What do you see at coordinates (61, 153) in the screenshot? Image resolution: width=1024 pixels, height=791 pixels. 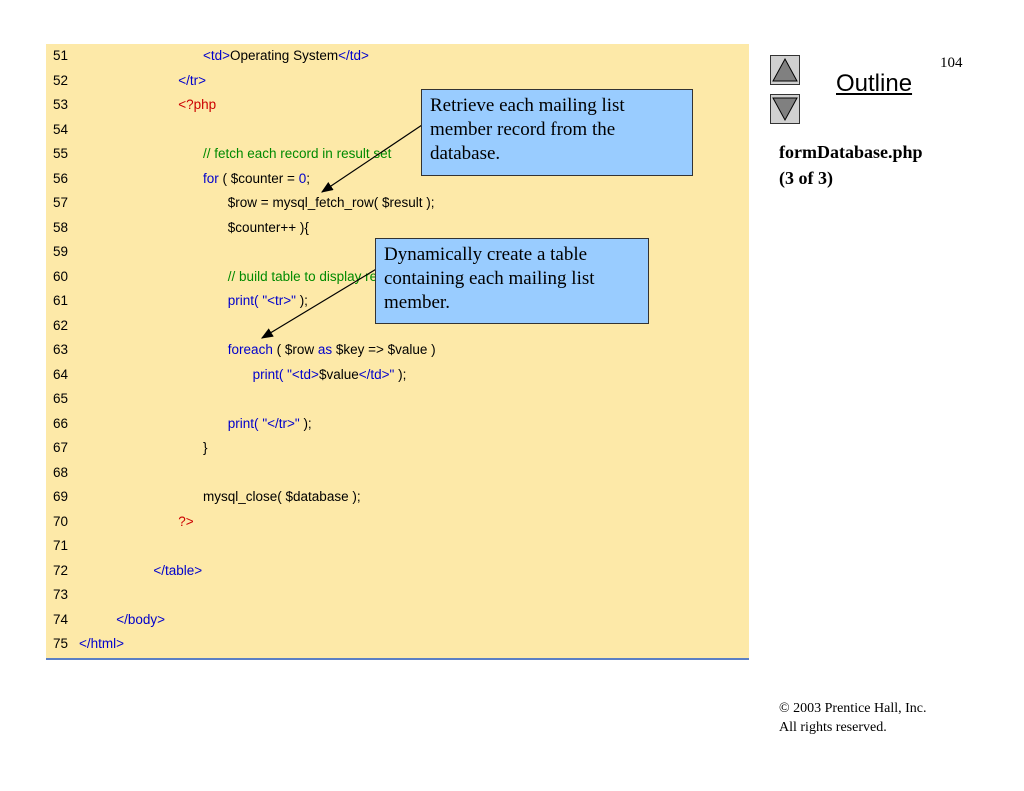 I see `line-number: 55` at bounding box center [61, 153].